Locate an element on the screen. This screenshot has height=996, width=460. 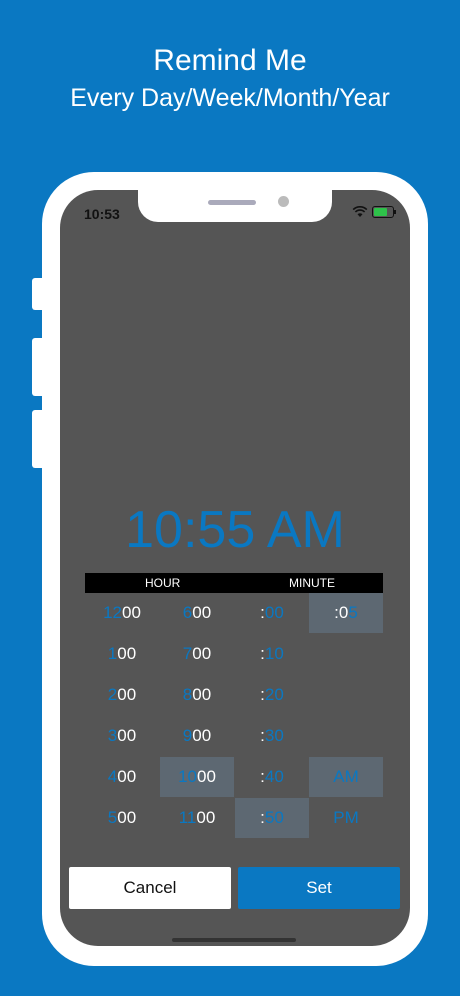
minute-tens-option-20: :20 is located at coordinates (272, 695).